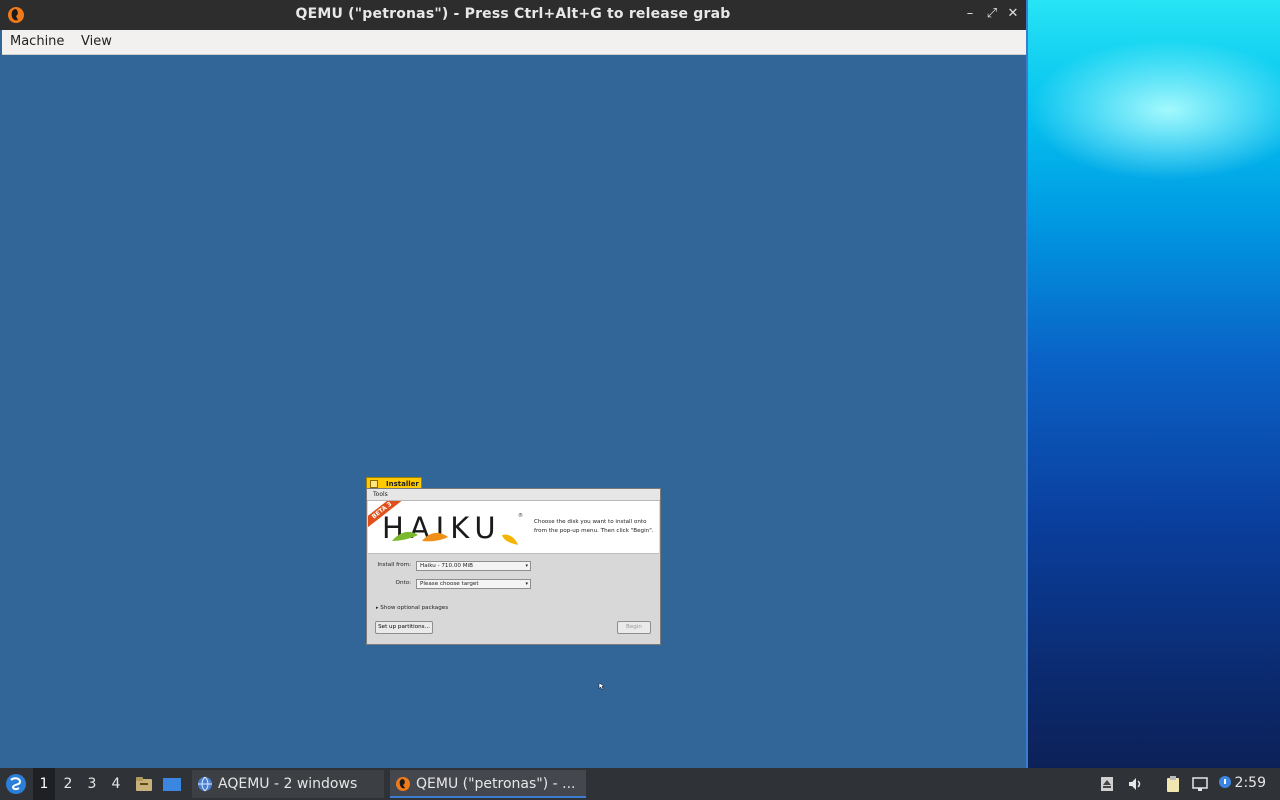 The image size is (1280, 800). What do you see at coordinates (1173, 784) in the screenshot?
I see `clipboard-icon` at bounding box center [1173, 784].